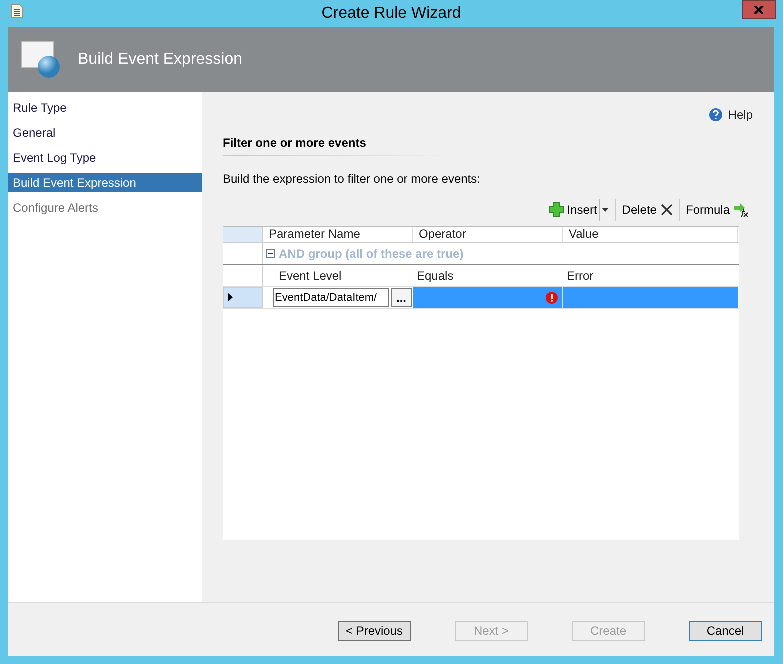 The width and height of the screenshot is (783, 664). What do you see at coordinates (270, 253) in the screenshot?
I see `collapse-icon` at bounding box center [270, 253].